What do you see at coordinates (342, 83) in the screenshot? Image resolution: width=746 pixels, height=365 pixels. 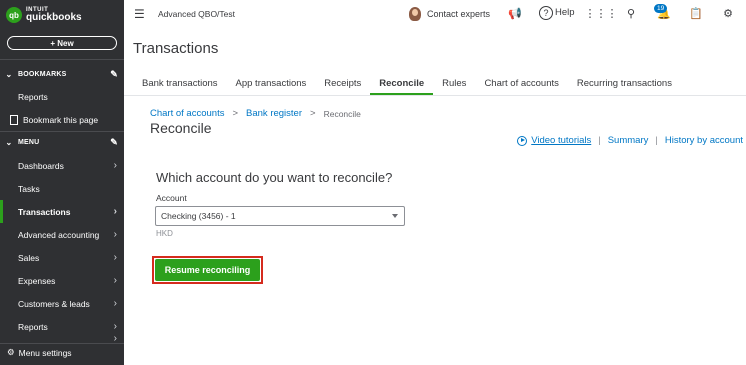 I see `tab-receipts: Receipts` at bounding box center [342, 83].